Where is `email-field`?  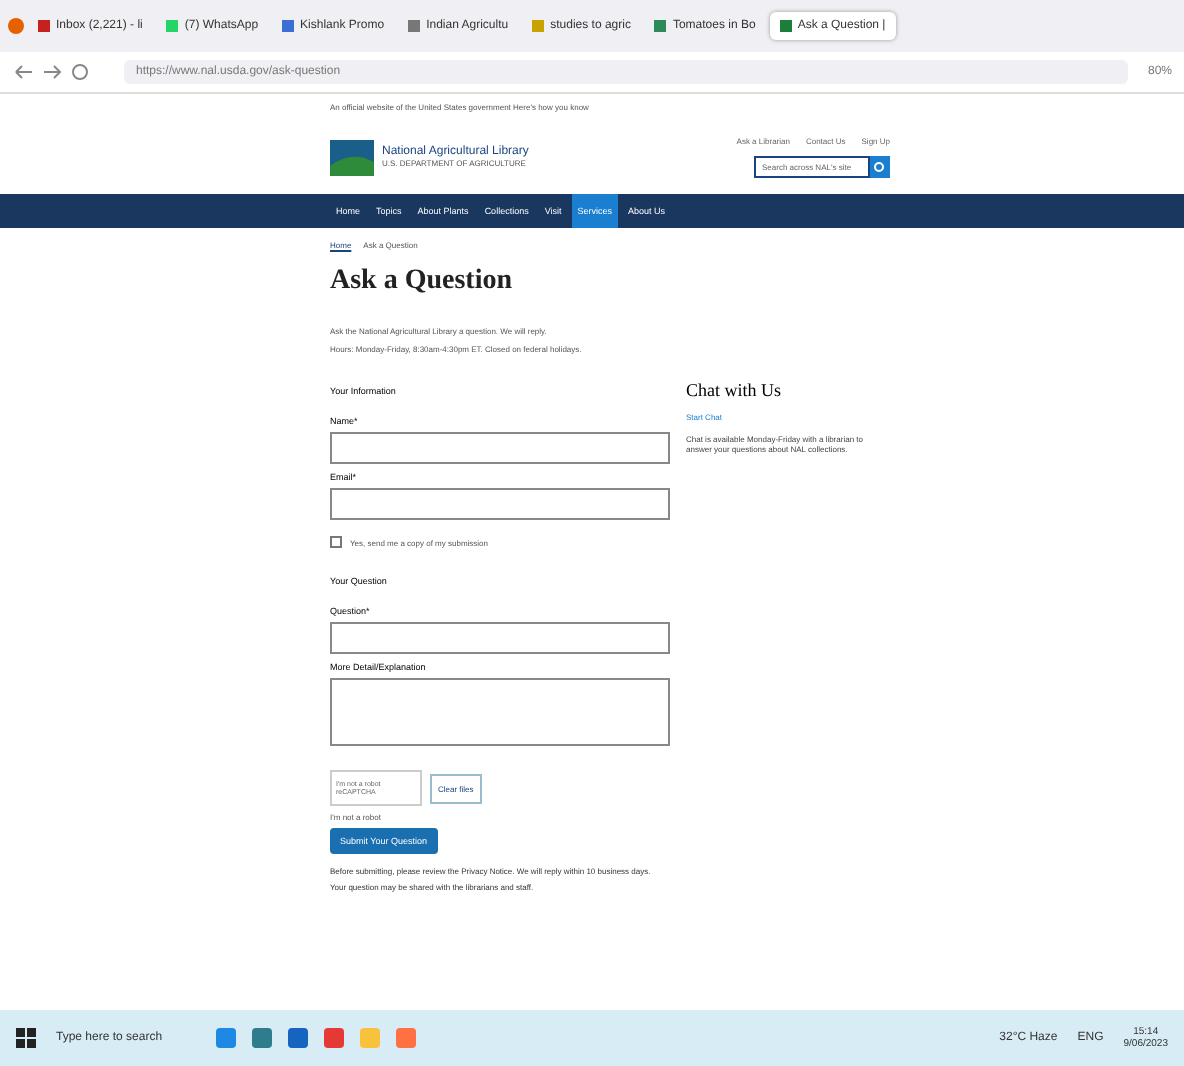 email-field is located at coordinates (500, 504).